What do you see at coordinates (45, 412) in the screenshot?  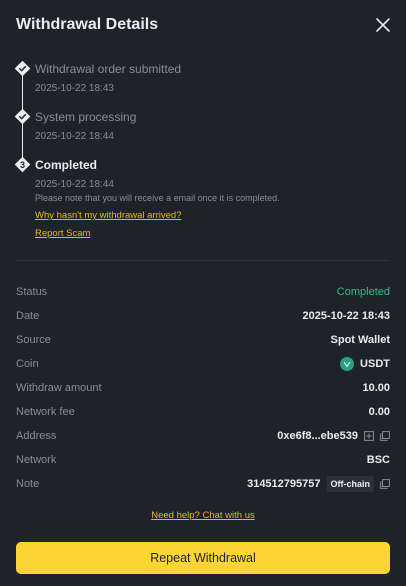 I see `fee-label: Network fee` at bounding box center [45, 412].